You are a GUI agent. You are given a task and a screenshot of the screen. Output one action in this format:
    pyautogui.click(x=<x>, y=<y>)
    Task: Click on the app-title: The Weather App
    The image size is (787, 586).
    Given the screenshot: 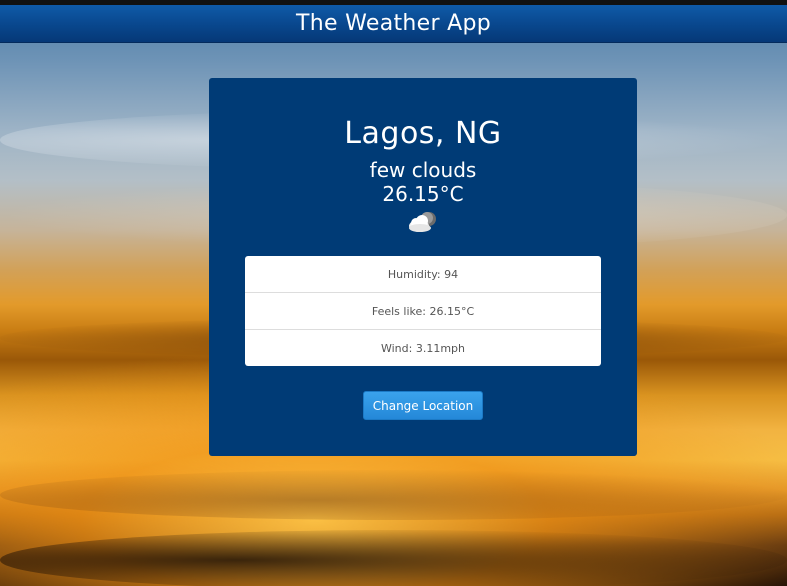 What is the action you would take?
    pyautogui.click(x=393, y=23)
    